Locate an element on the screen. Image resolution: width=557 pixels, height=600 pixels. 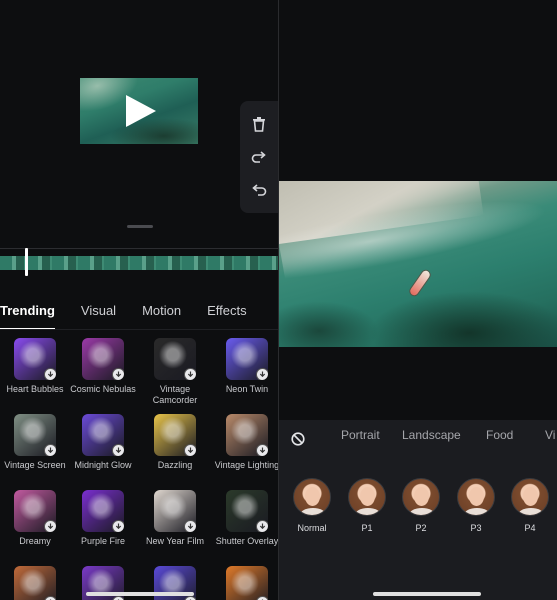
timeline is located at coordinates (139, 262).